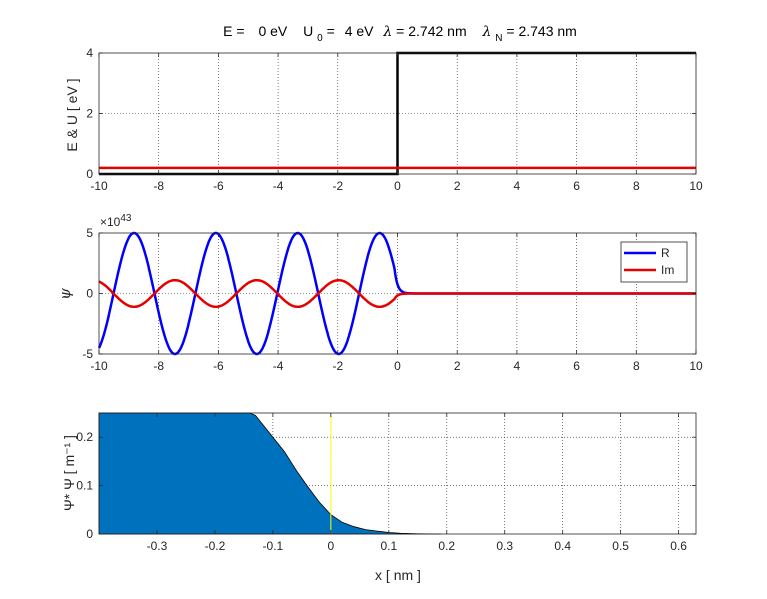  I want to click on density-xtick-label: 0.5, so click(620, 546).